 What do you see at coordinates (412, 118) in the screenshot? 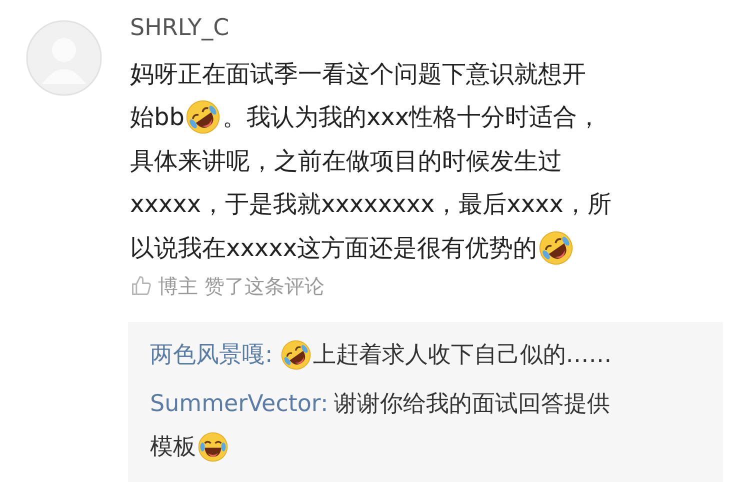
I see `comment-text: 。我认为我的xxx性格十分时适合，` at bounding box center [412, 118].